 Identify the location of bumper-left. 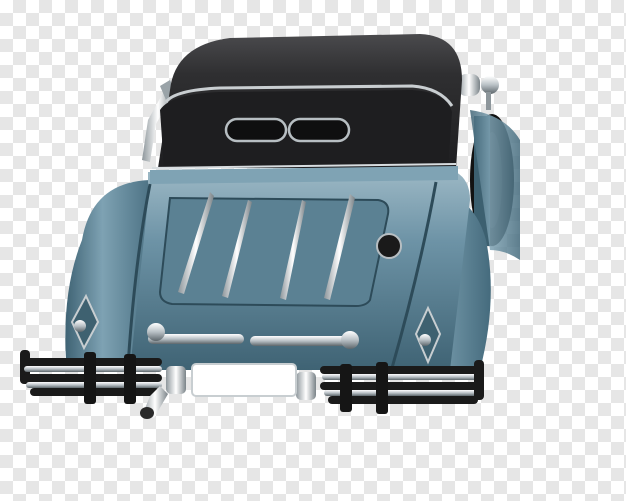
(91, 377).